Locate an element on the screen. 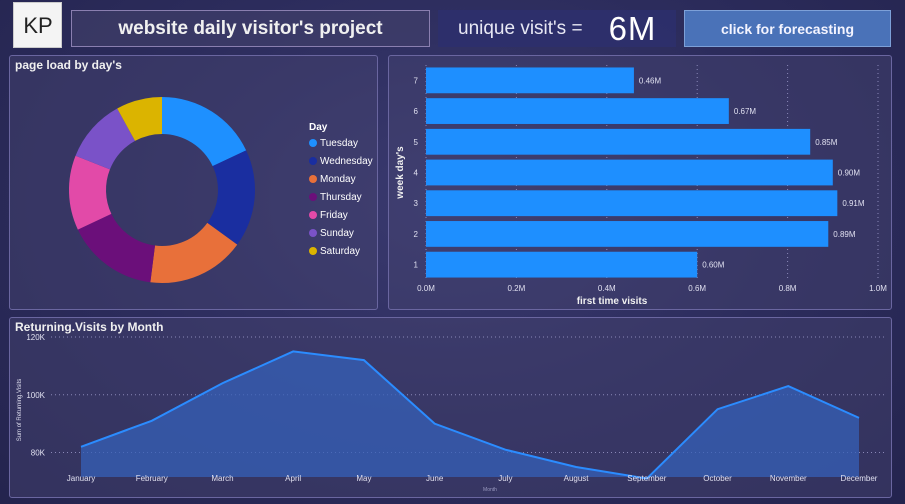 Image resolution: width=905 pixels, height=504 pixels. x-tick-label: 0.8M is located at coordinates (788, 288).